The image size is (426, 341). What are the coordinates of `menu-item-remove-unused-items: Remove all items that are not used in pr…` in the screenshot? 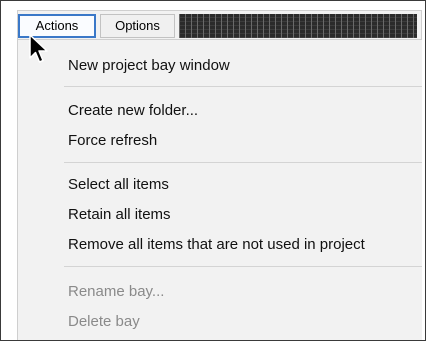 It's located at (216, 245).